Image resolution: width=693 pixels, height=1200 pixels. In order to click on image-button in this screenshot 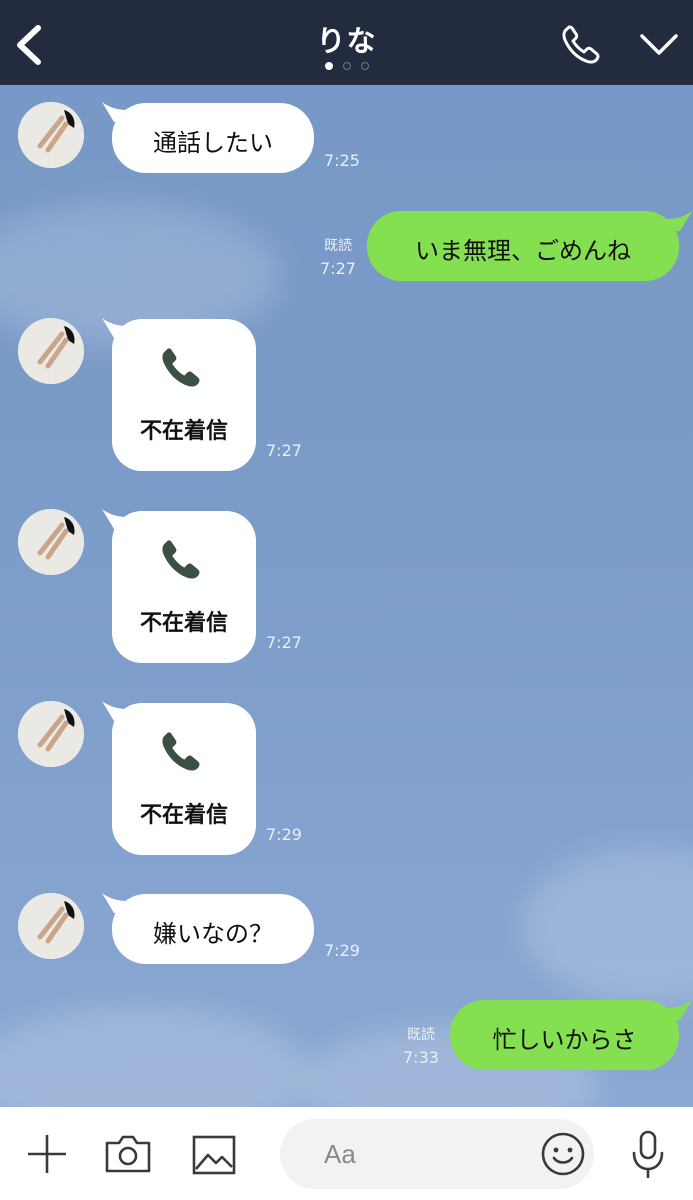, I will do `click(214, 1155)`.